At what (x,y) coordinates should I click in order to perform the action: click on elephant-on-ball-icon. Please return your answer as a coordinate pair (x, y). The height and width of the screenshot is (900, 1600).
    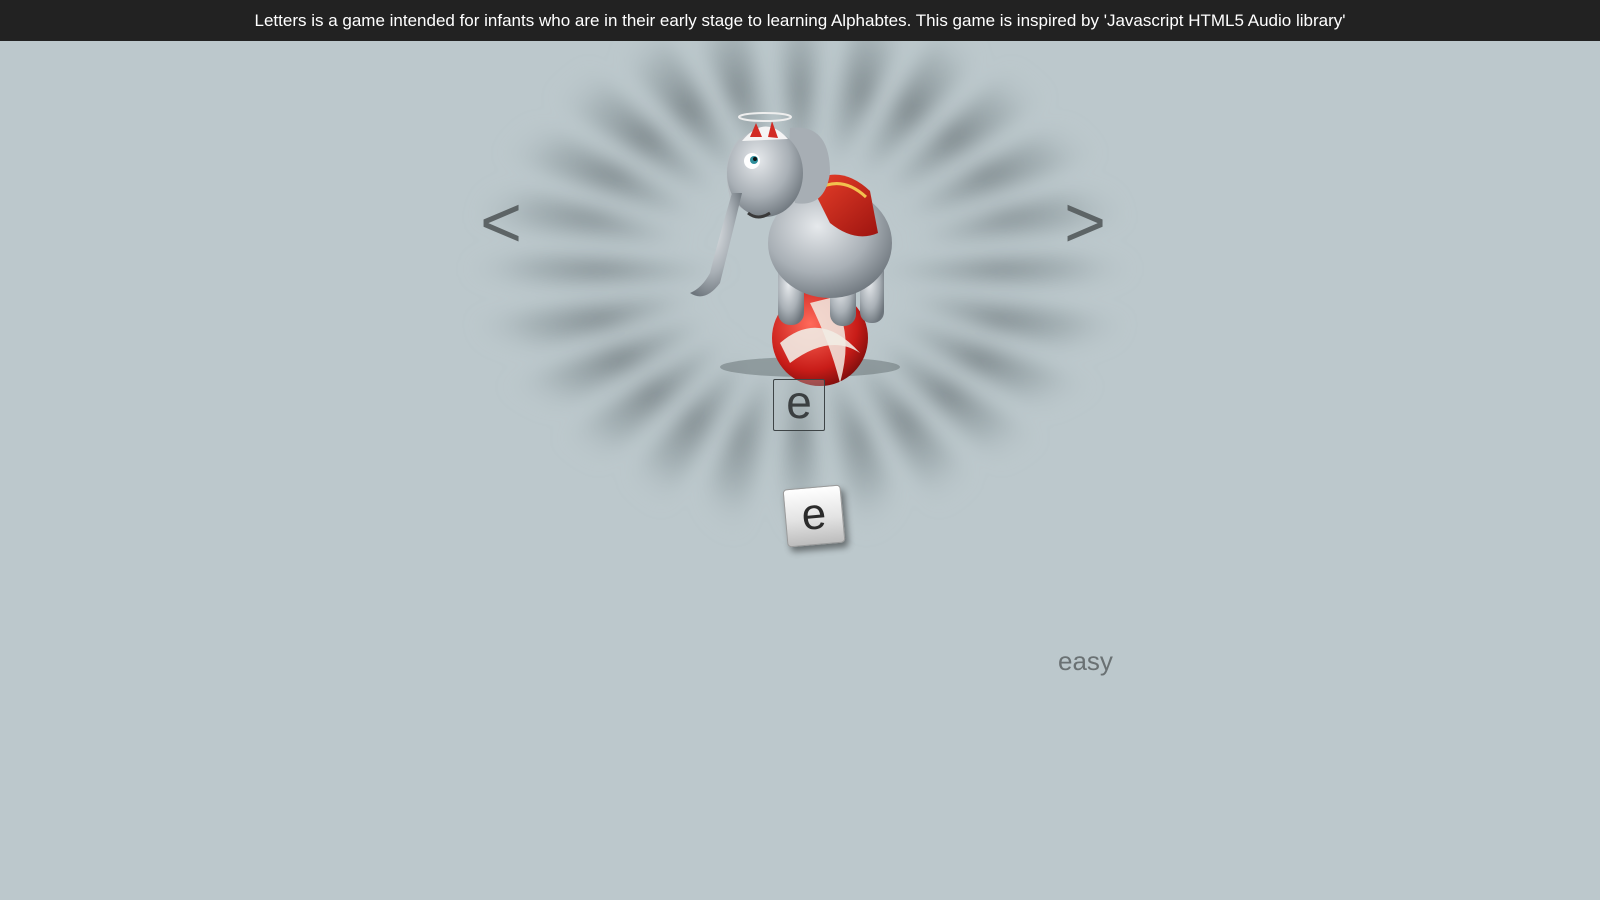
    Looking at the image, I should click on (795, 249).